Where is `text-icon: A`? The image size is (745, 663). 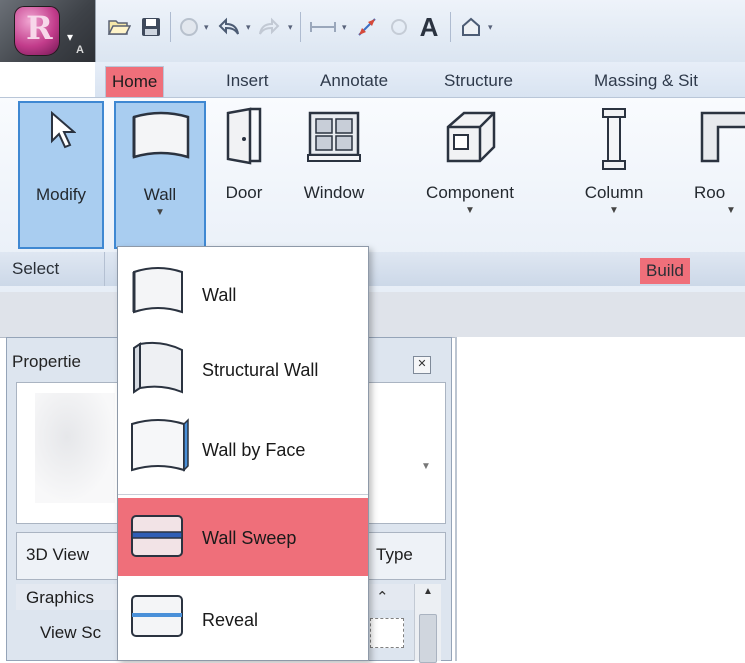 text-icon: A is located at coordinates (429, 27).